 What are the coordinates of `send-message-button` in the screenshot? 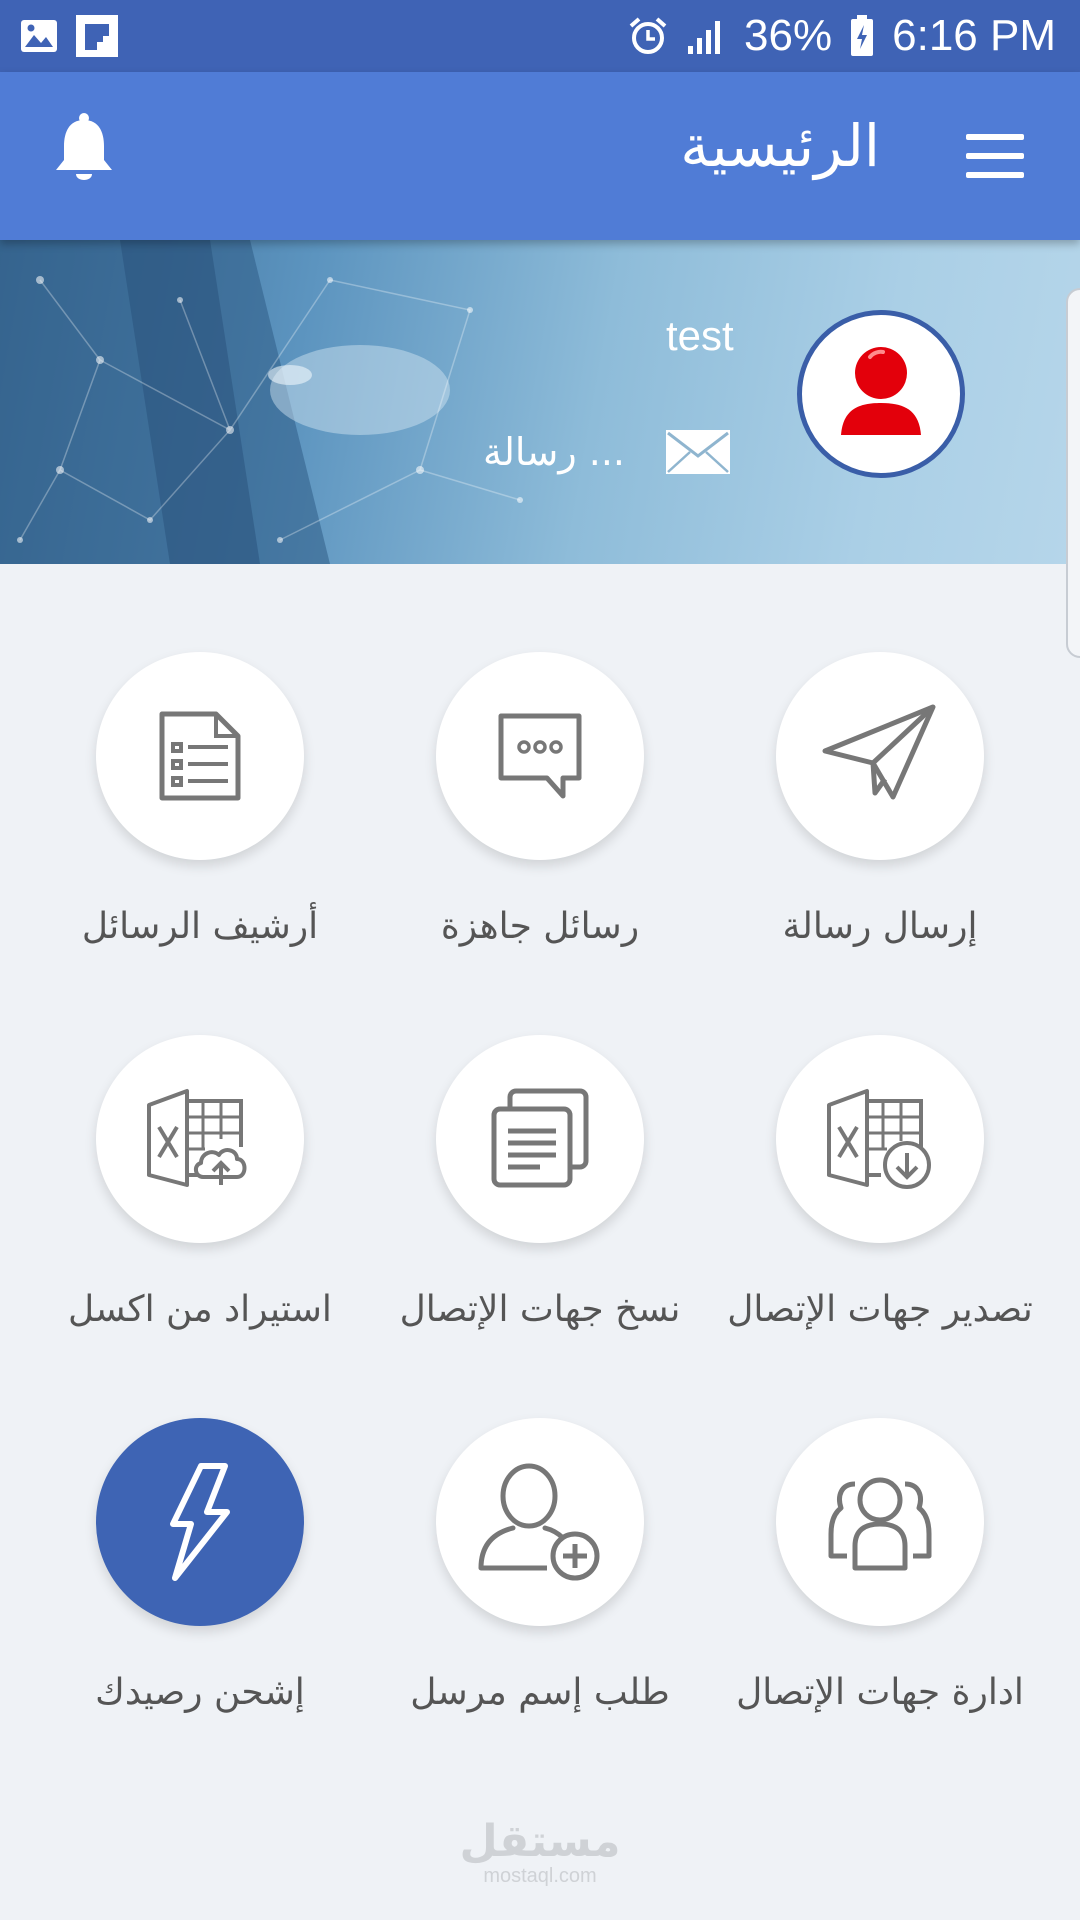 It's located at (880, 756).